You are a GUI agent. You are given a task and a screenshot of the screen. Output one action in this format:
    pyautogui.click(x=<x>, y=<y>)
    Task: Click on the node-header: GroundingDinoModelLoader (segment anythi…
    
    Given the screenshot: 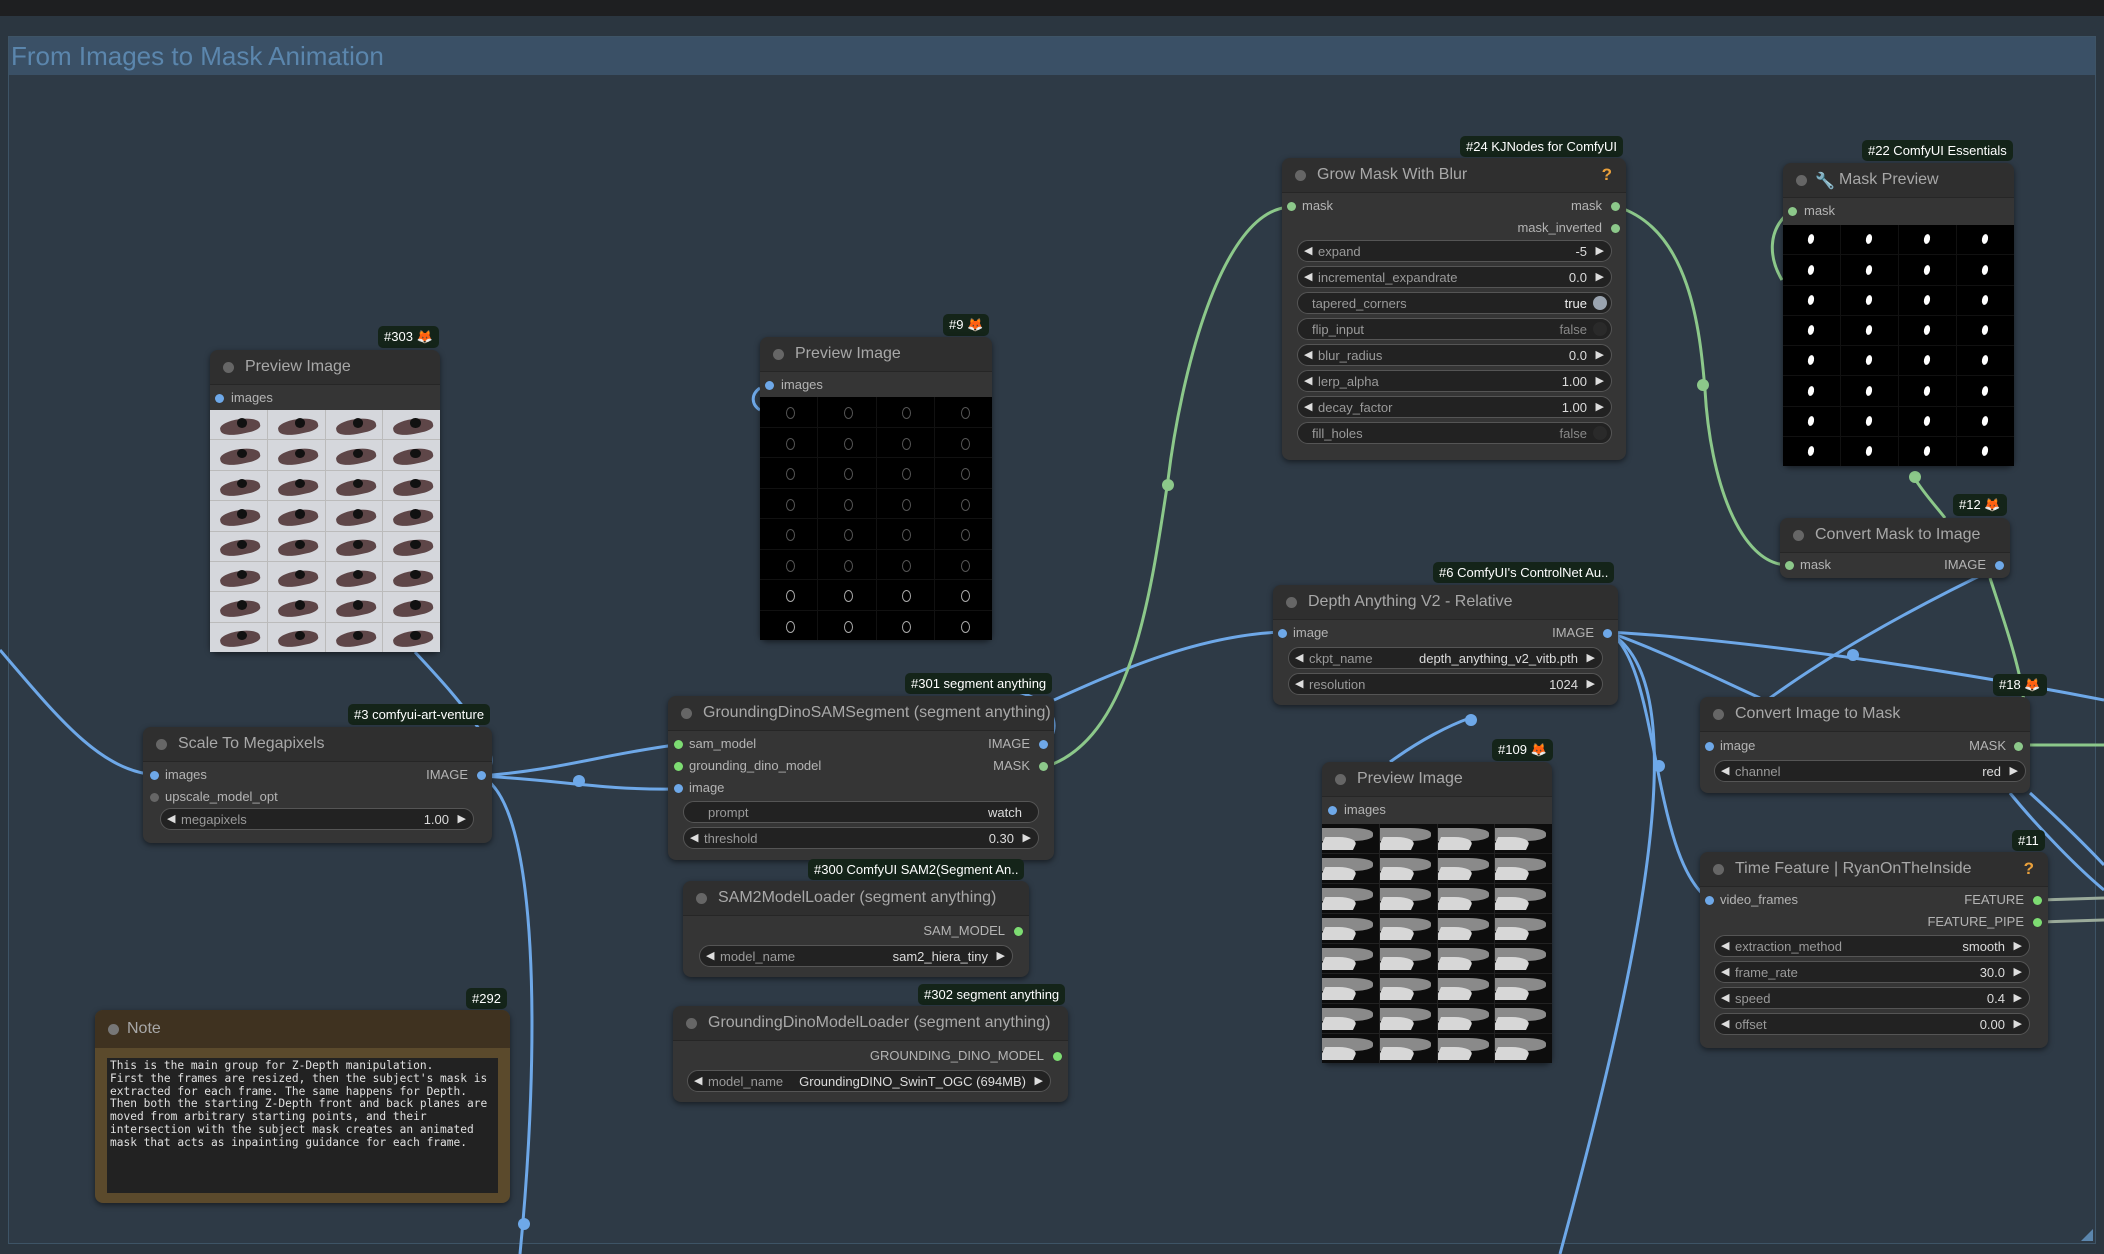 What is the action you would take?
    pyautogui.click(x=870, y=1023)
    